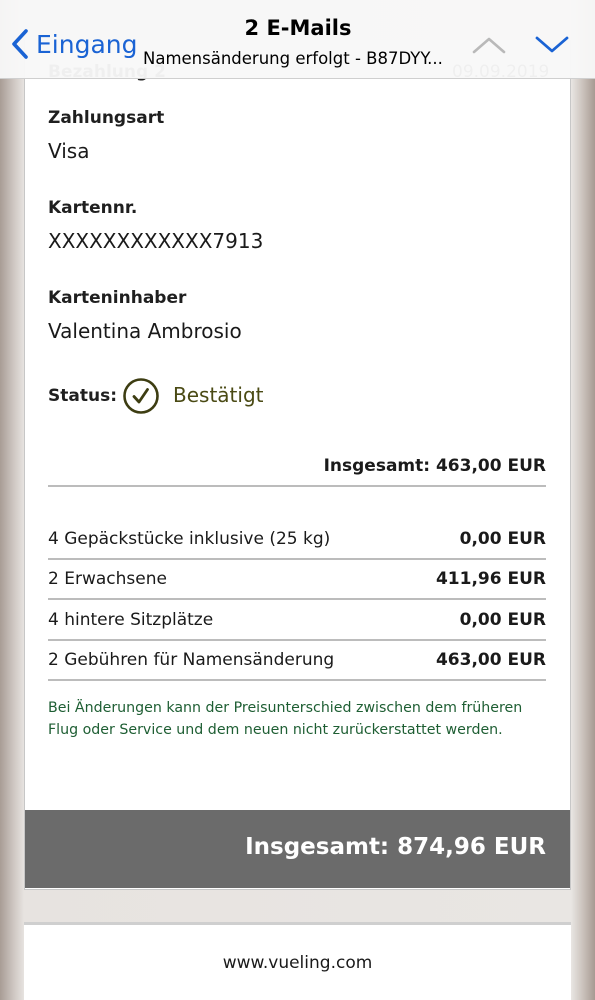  Describe the element at coordinates (106, 118) in the screenshot. I see `payment-method-label: Zahlungsart` at that location.